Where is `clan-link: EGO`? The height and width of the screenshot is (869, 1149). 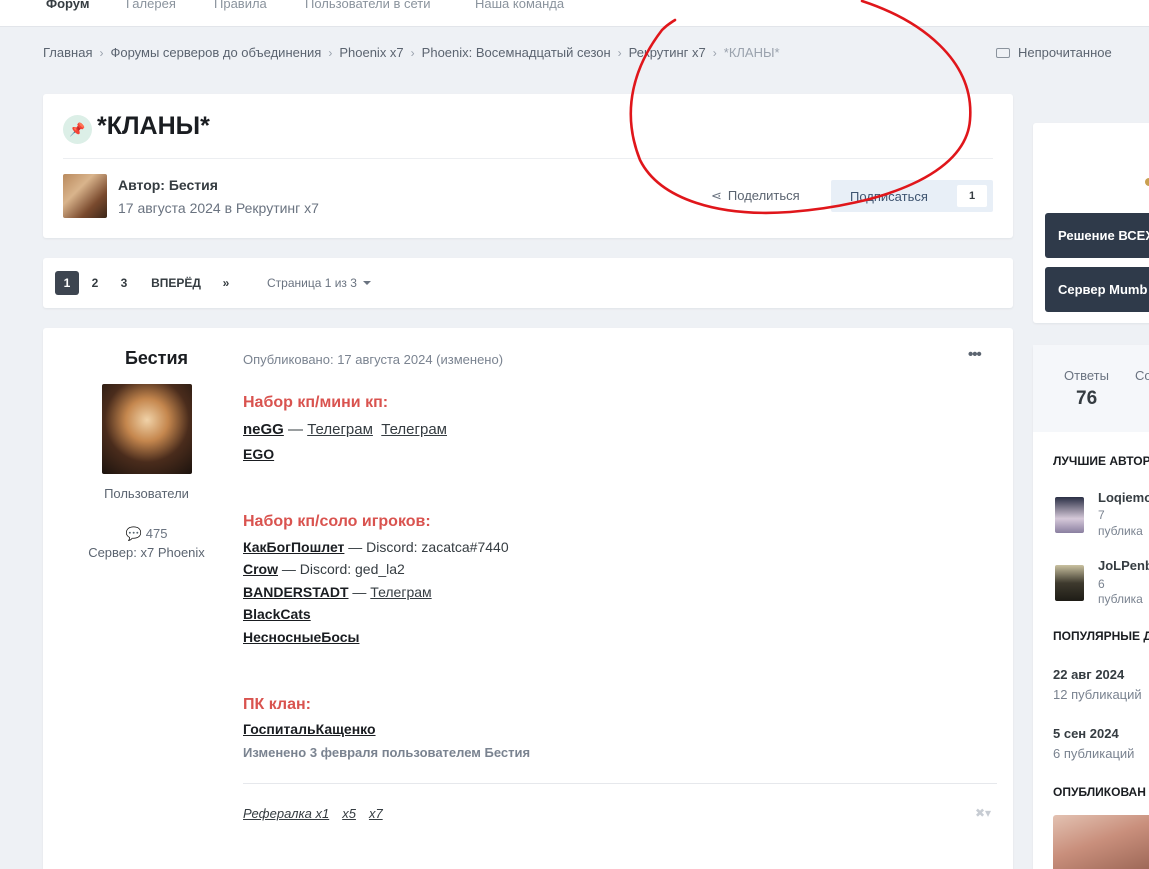
clan-link: EGO is located at coordinates (258, 454).